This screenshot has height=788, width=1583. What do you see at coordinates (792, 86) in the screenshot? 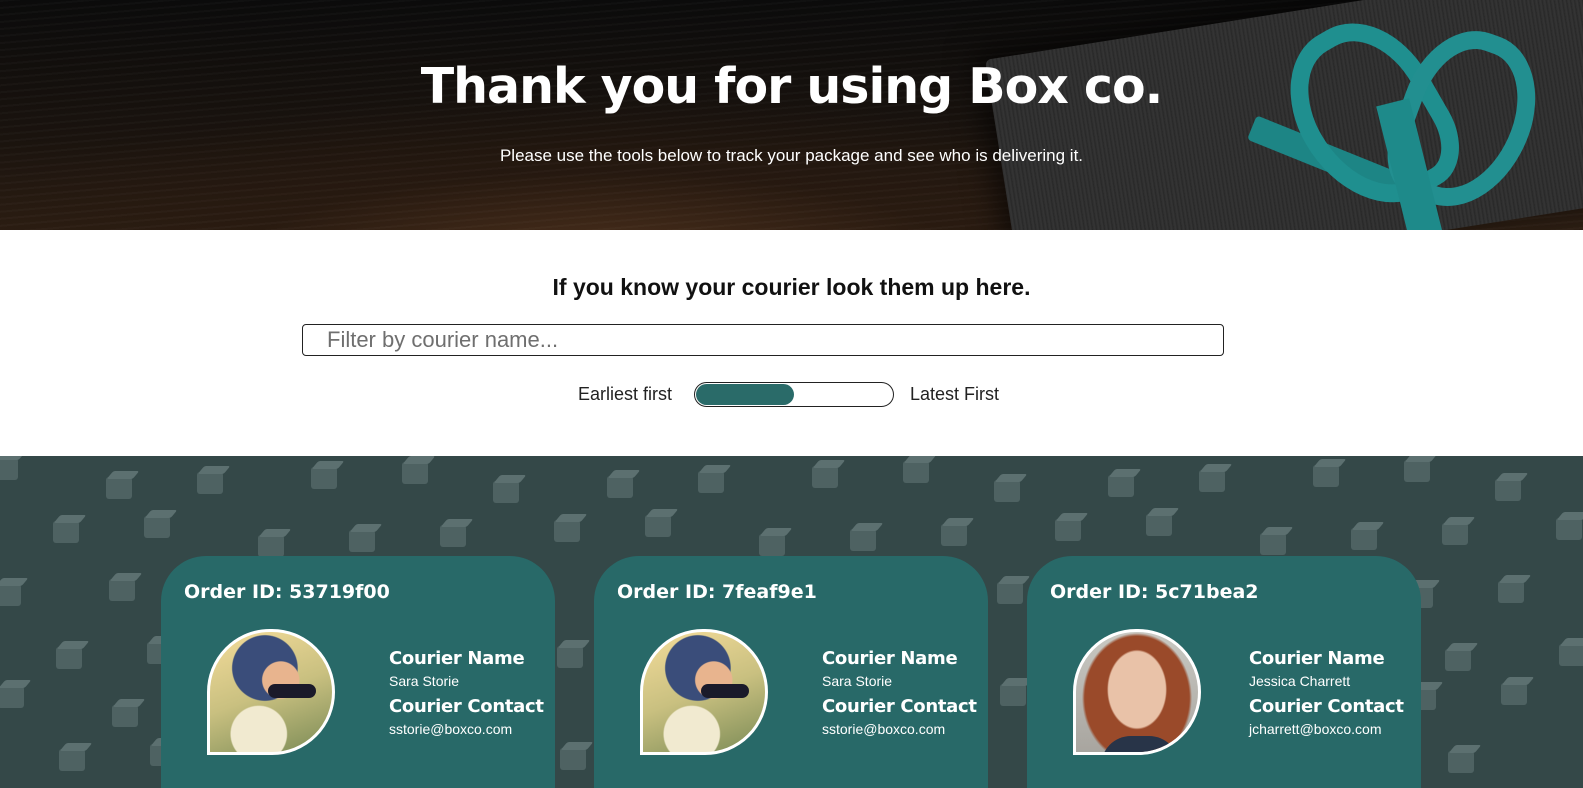
I see `page-title: Thank you for using Box co.` at bounding box center [792, 86].